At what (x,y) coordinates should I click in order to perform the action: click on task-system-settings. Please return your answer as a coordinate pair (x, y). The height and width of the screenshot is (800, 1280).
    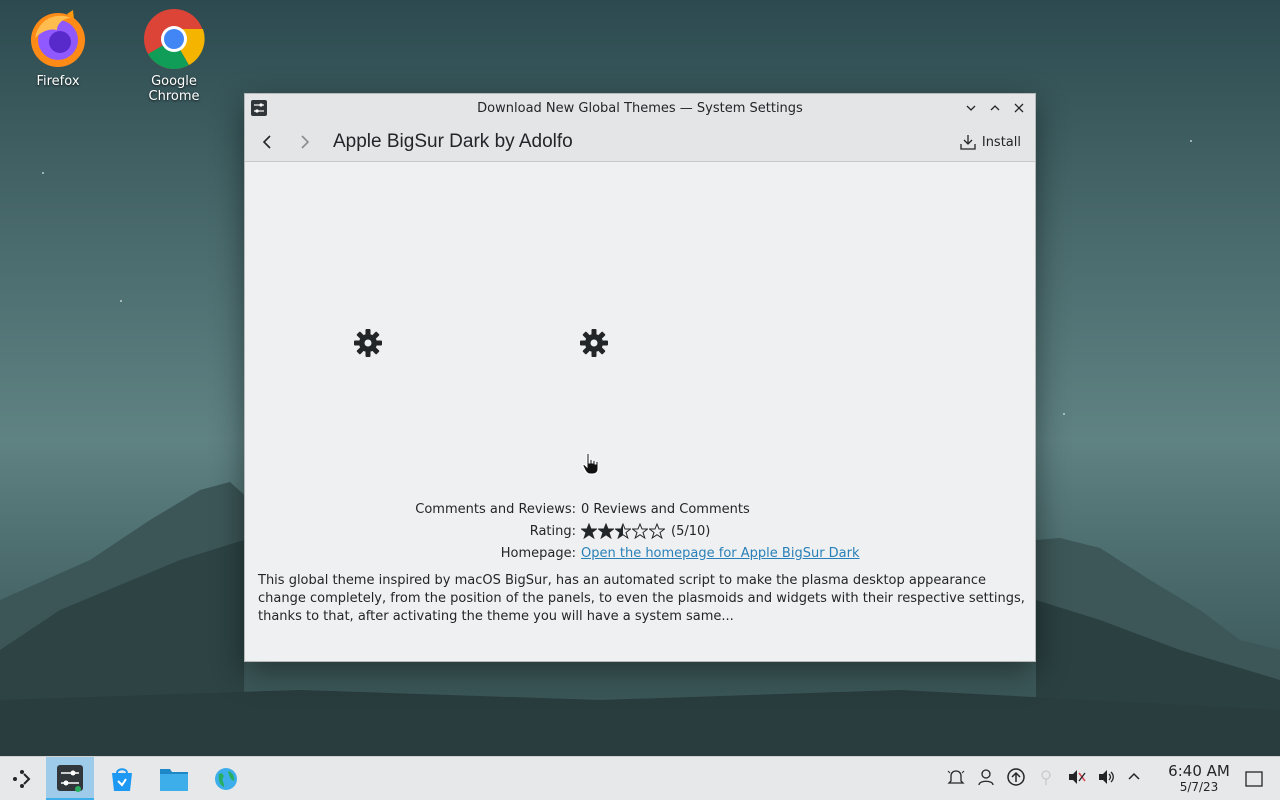
    Looking at the image, I should click on (70, 778).